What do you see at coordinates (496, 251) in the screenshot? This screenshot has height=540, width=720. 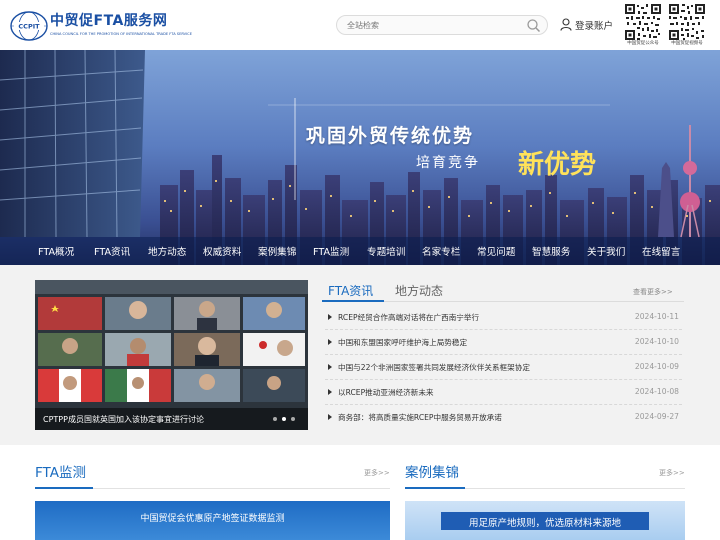 I see `nav-item-faq: 常见问题` at bounding box center [496, 251].